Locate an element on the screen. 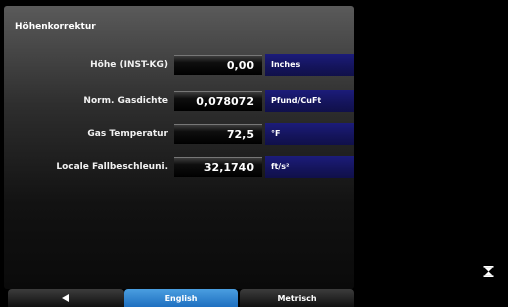 This screenshot has width=508, height=307. height-unit-selector: Inches is located at coordinates (309, 65).